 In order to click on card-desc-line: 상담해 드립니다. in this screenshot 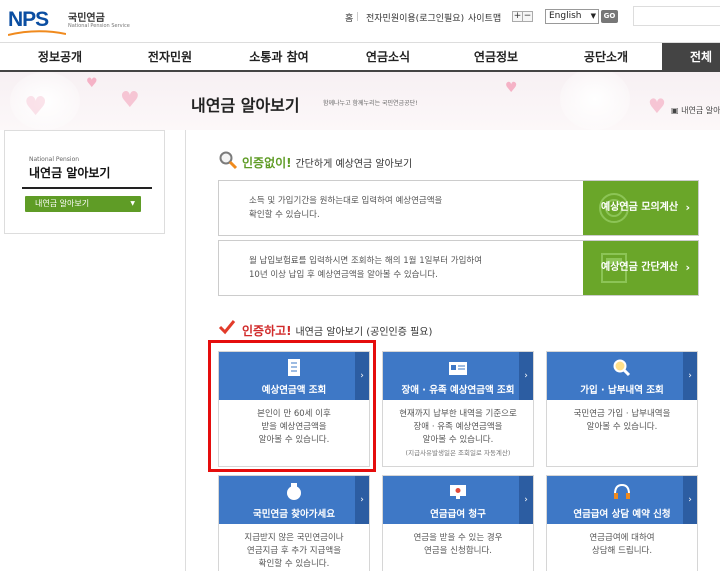, I will do `click(622, 551)`.